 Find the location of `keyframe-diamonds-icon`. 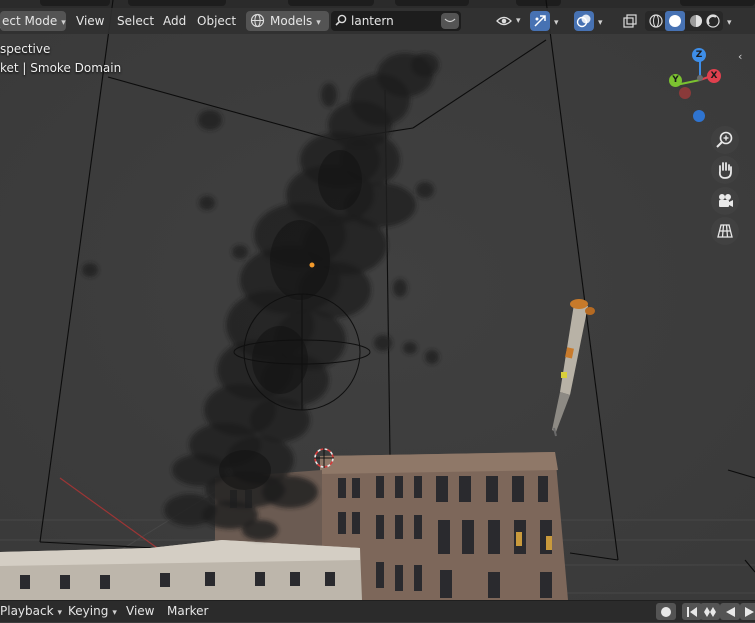

keyframe-diamonds-icon is located at coordinates (710, 612).